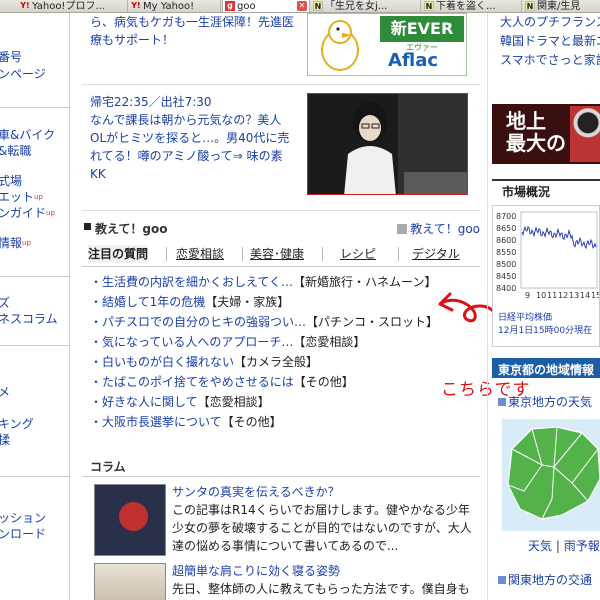 The image size is (600, 600). Describe the element at coordinates (27, 135) in the screenshot. I see `left-nav-item: 車&バイク` at that location.